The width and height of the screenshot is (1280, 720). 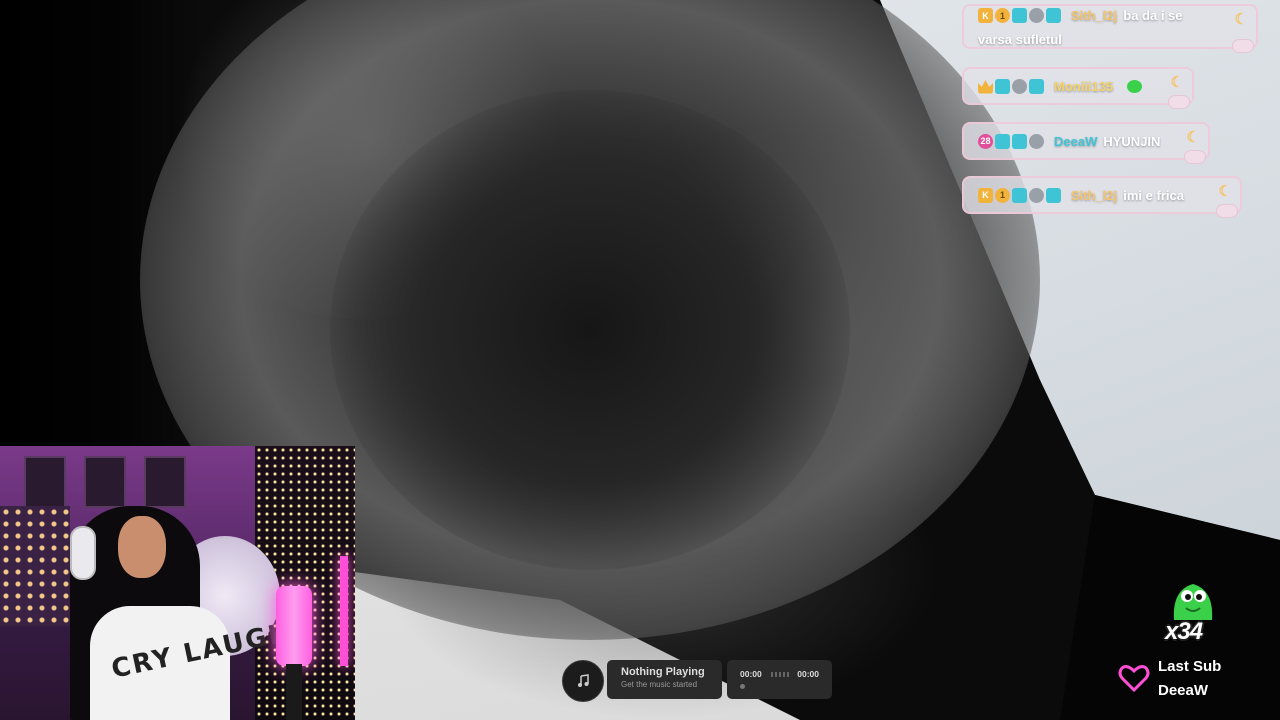 What do you see at coordinates (1135, 86) in the screenshot?
I see `frog-emote-icon` at bounding box center [1135, 86].